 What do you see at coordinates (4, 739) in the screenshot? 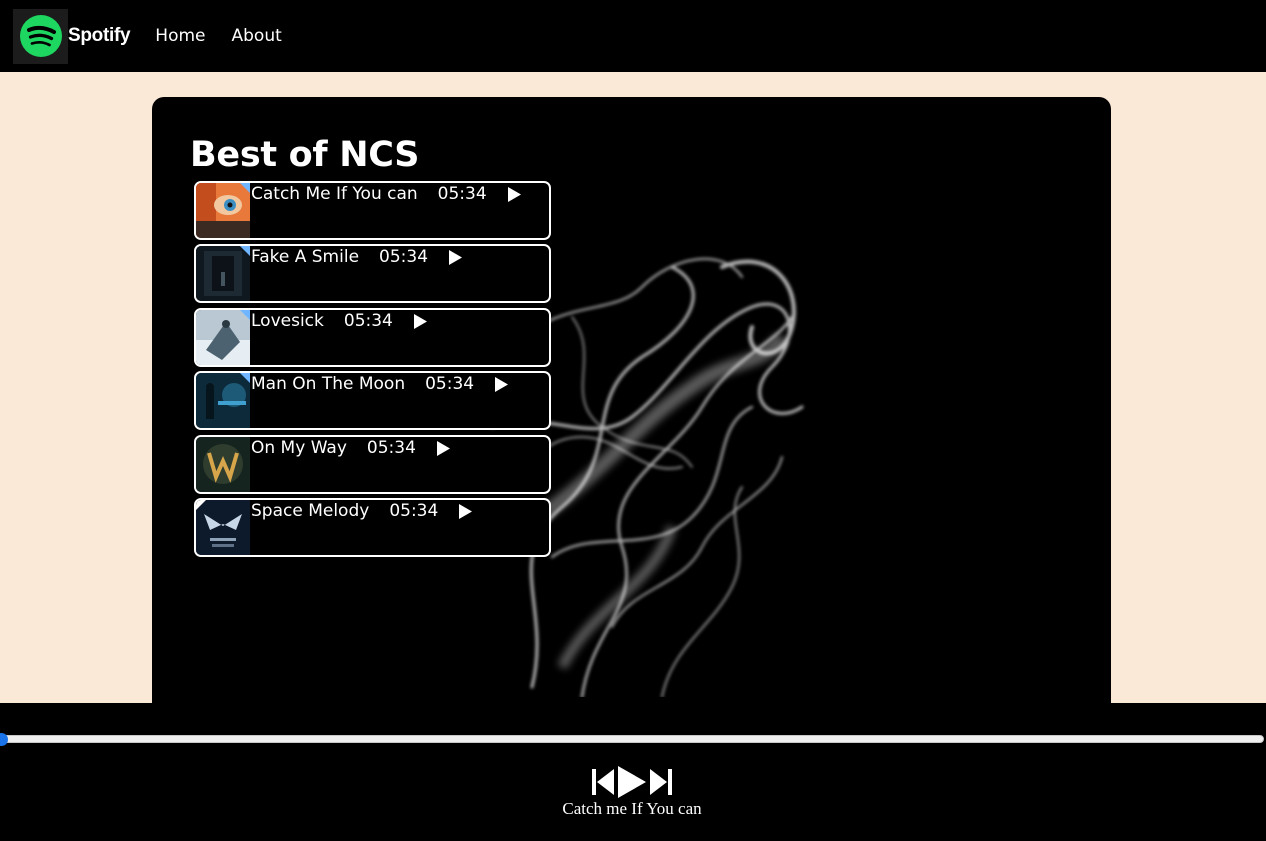
I see `progress-thumb` at bounding box center [4, 739].